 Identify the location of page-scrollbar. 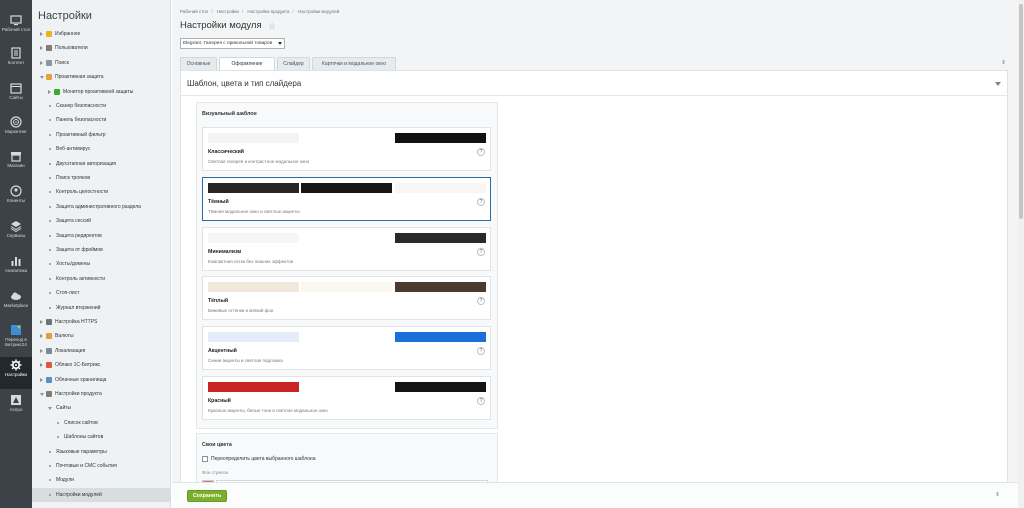
(1021, 254).